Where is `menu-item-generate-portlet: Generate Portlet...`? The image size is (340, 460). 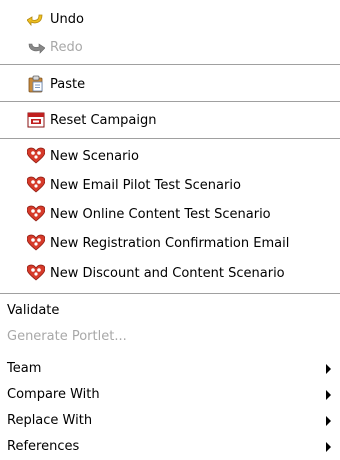 menu-item-generate-portlet: Generate Portlet... is located at coordinates (170, 336).